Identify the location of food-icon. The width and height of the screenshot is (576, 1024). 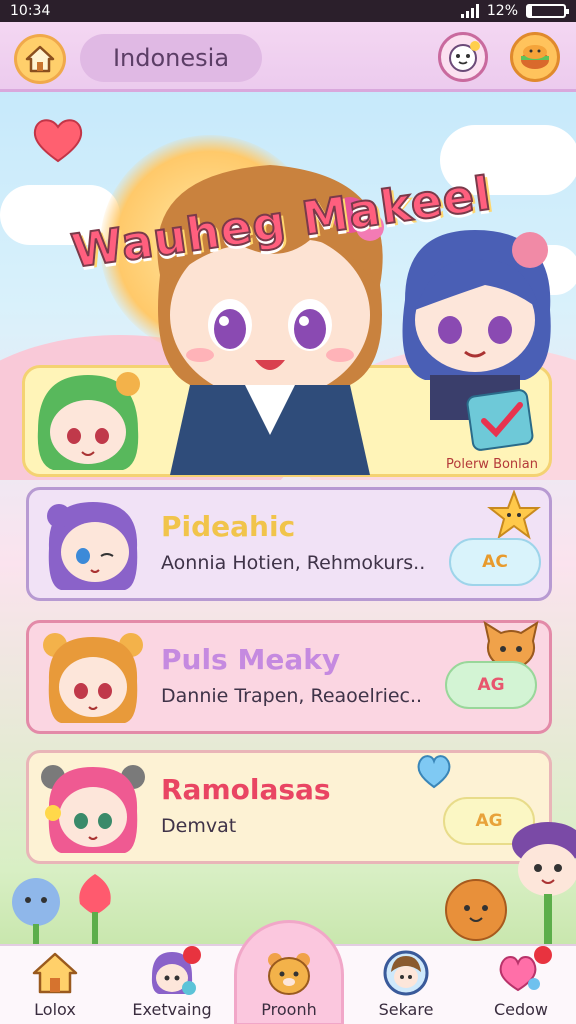
(535, 57).